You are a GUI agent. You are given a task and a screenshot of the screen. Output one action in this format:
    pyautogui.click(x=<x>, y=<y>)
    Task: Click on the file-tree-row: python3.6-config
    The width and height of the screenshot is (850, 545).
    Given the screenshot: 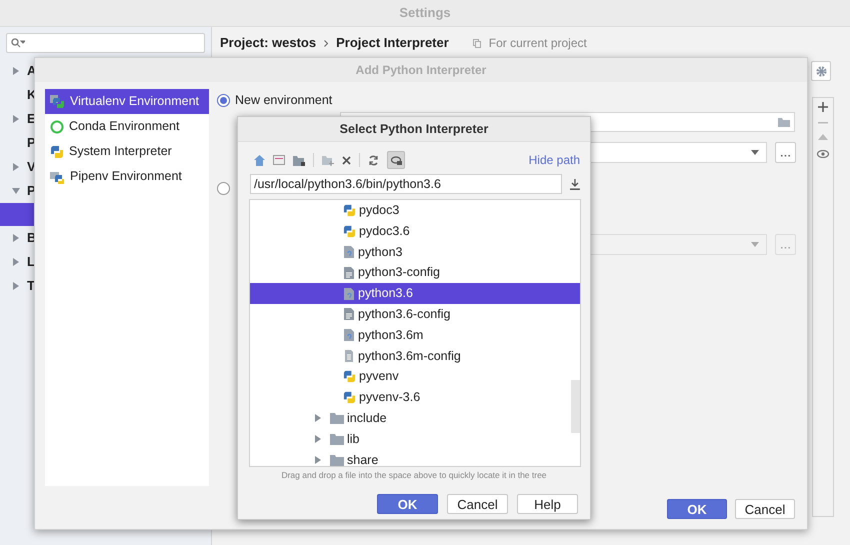 What is the action you would take?
    pyautogui.click(x=415, y=314)
    